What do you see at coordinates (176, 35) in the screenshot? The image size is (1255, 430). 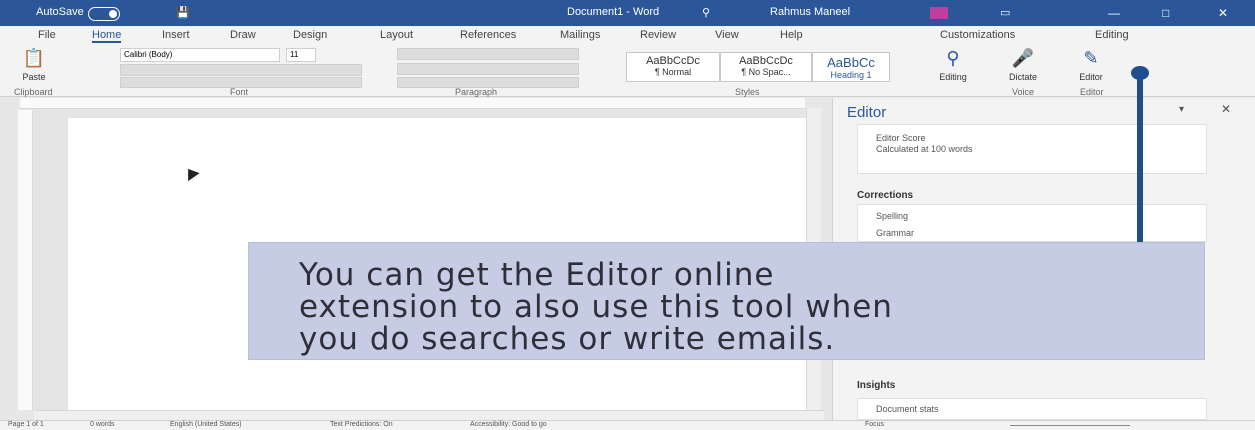 I see `tab-insert: Insert` at bounding box center [176, 35].